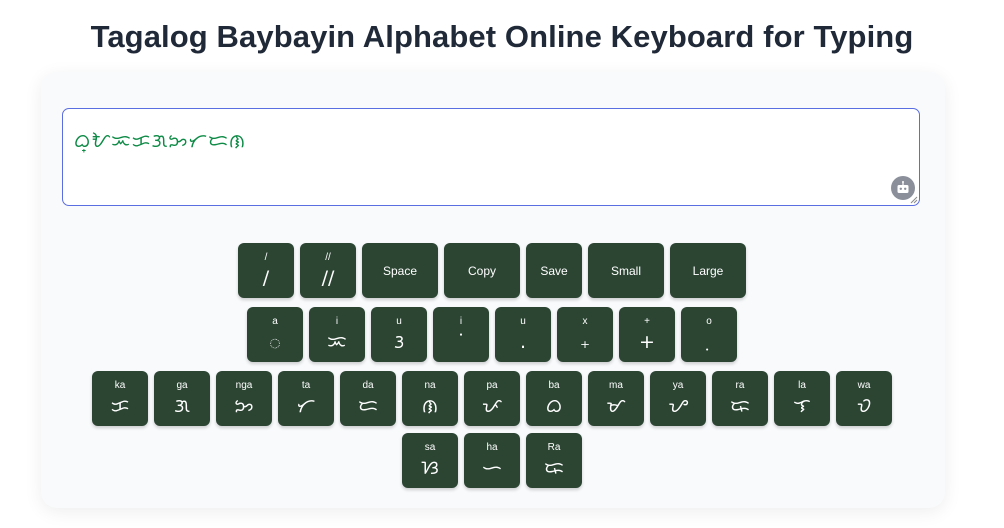 This screenshot has height=528, width=1004. Describe the element at coordinates (275, 321) in the screenshot. I see `key-label: a` at that location.